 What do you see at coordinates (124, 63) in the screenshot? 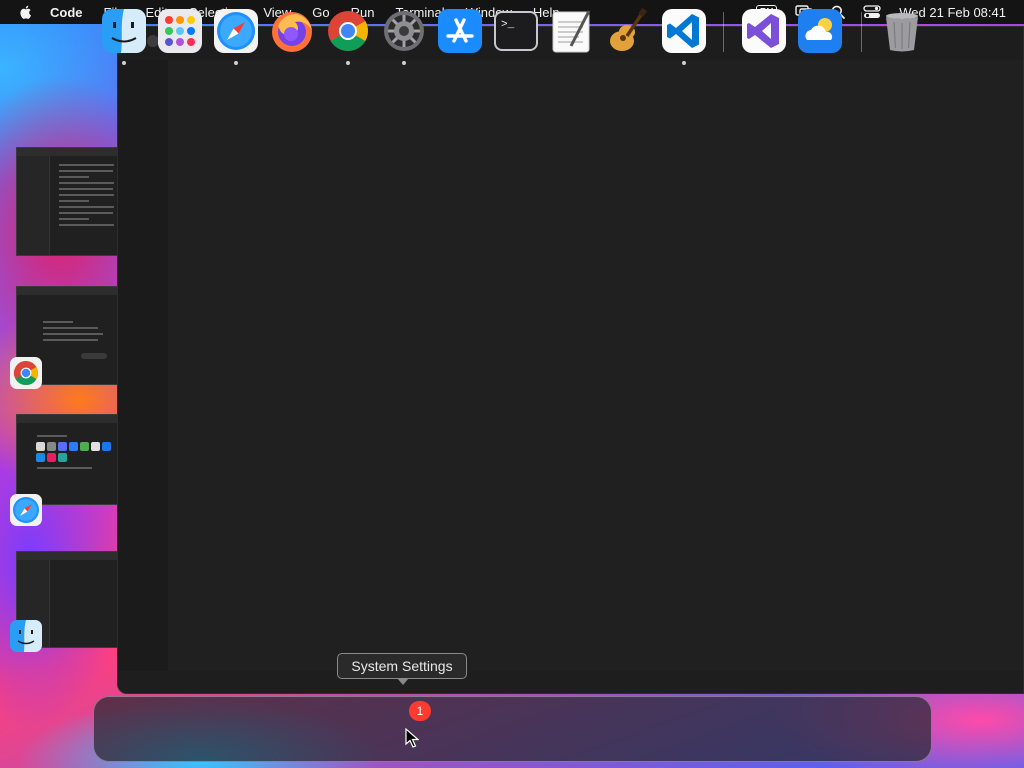
I see `finder-running-indicator` at bounding box center [124, 63].